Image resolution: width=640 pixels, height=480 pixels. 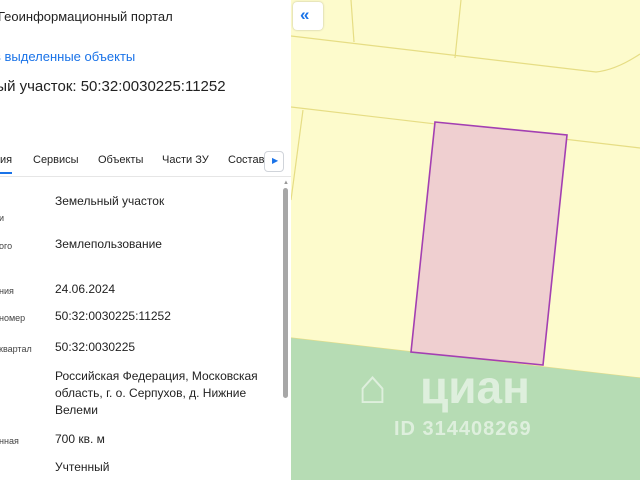 I want to click on scroll-up-arrow-icon: ▲, so click(x=286, y=183).